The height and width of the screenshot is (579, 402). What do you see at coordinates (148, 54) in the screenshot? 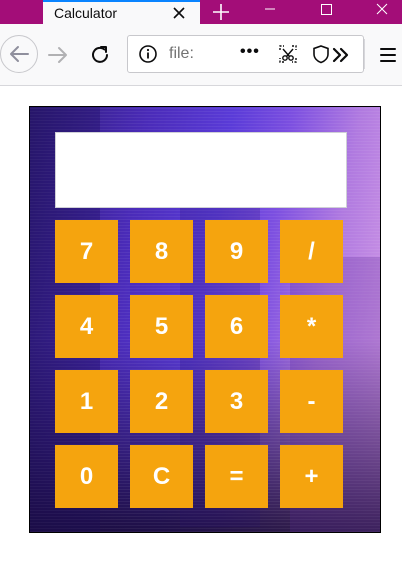
I see `info-icon` at bounding box center [148, 54].